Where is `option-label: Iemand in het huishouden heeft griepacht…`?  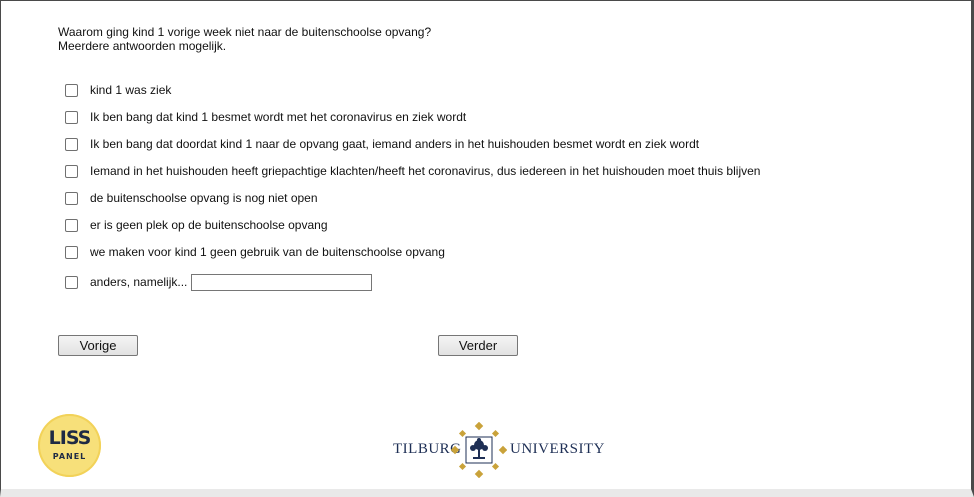 option-label: Iemand in het huishouden heeft griepacht… is located at coordinates (425, 171).